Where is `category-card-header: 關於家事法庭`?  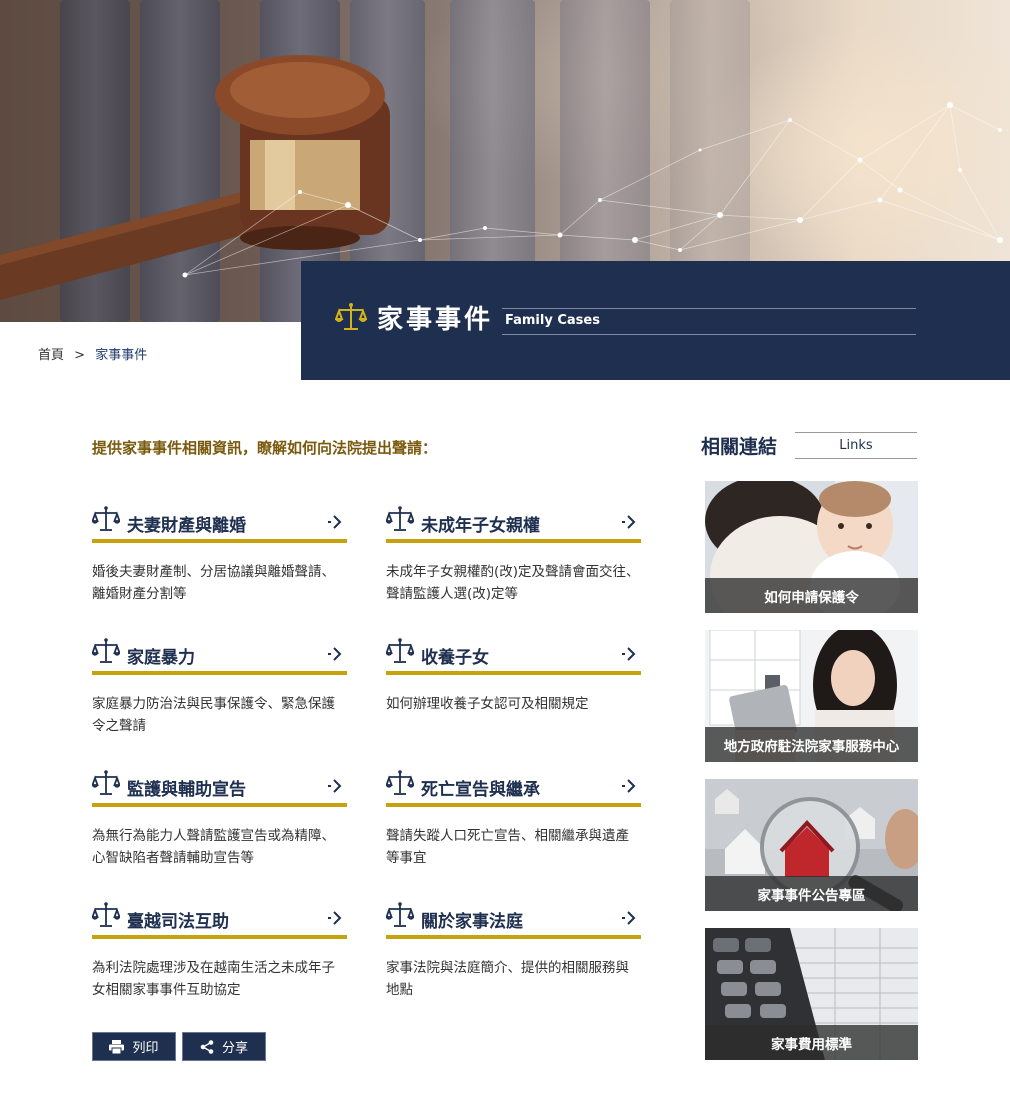
category-card-header: 關於家事法庭 is located at coordinates (513, 920).